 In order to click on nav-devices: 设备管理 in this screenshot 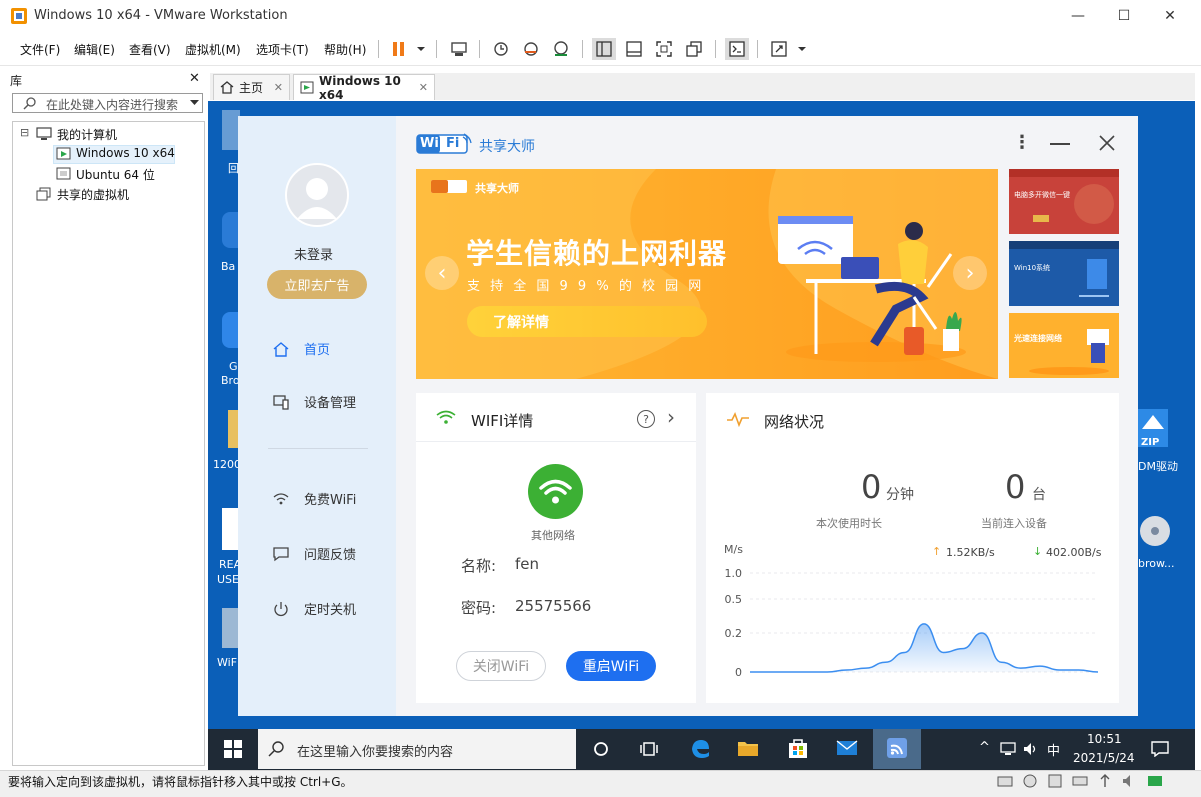, I will do `click(314, 401)`.